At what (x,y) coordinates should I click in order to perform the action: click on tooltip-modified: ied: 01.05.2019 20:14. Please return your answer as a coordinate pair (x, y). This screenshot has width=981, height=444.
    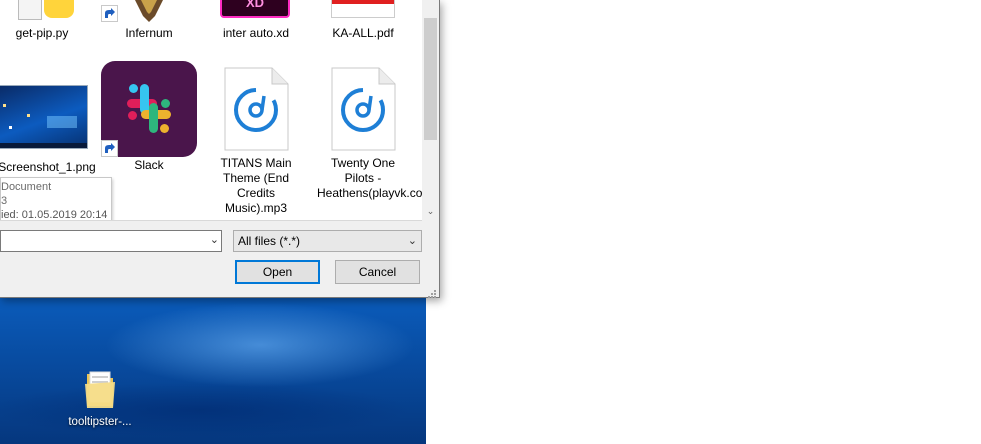
    Looking at the image, I should click on (54, 215).